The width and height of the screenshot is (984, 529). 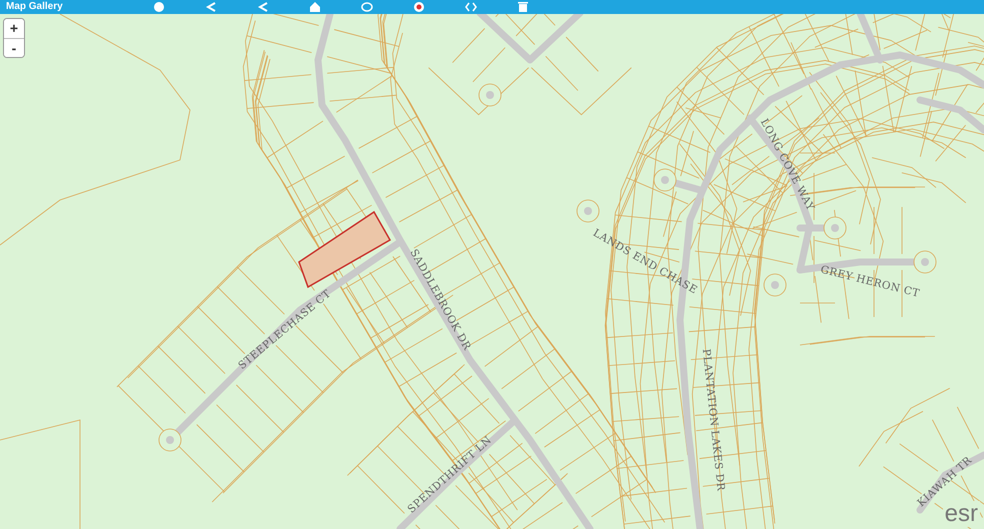 What do you see at coordinates (14, 47) in the screenshot?
I see `zoom-out-button: -` at bounding box center [14, 47].